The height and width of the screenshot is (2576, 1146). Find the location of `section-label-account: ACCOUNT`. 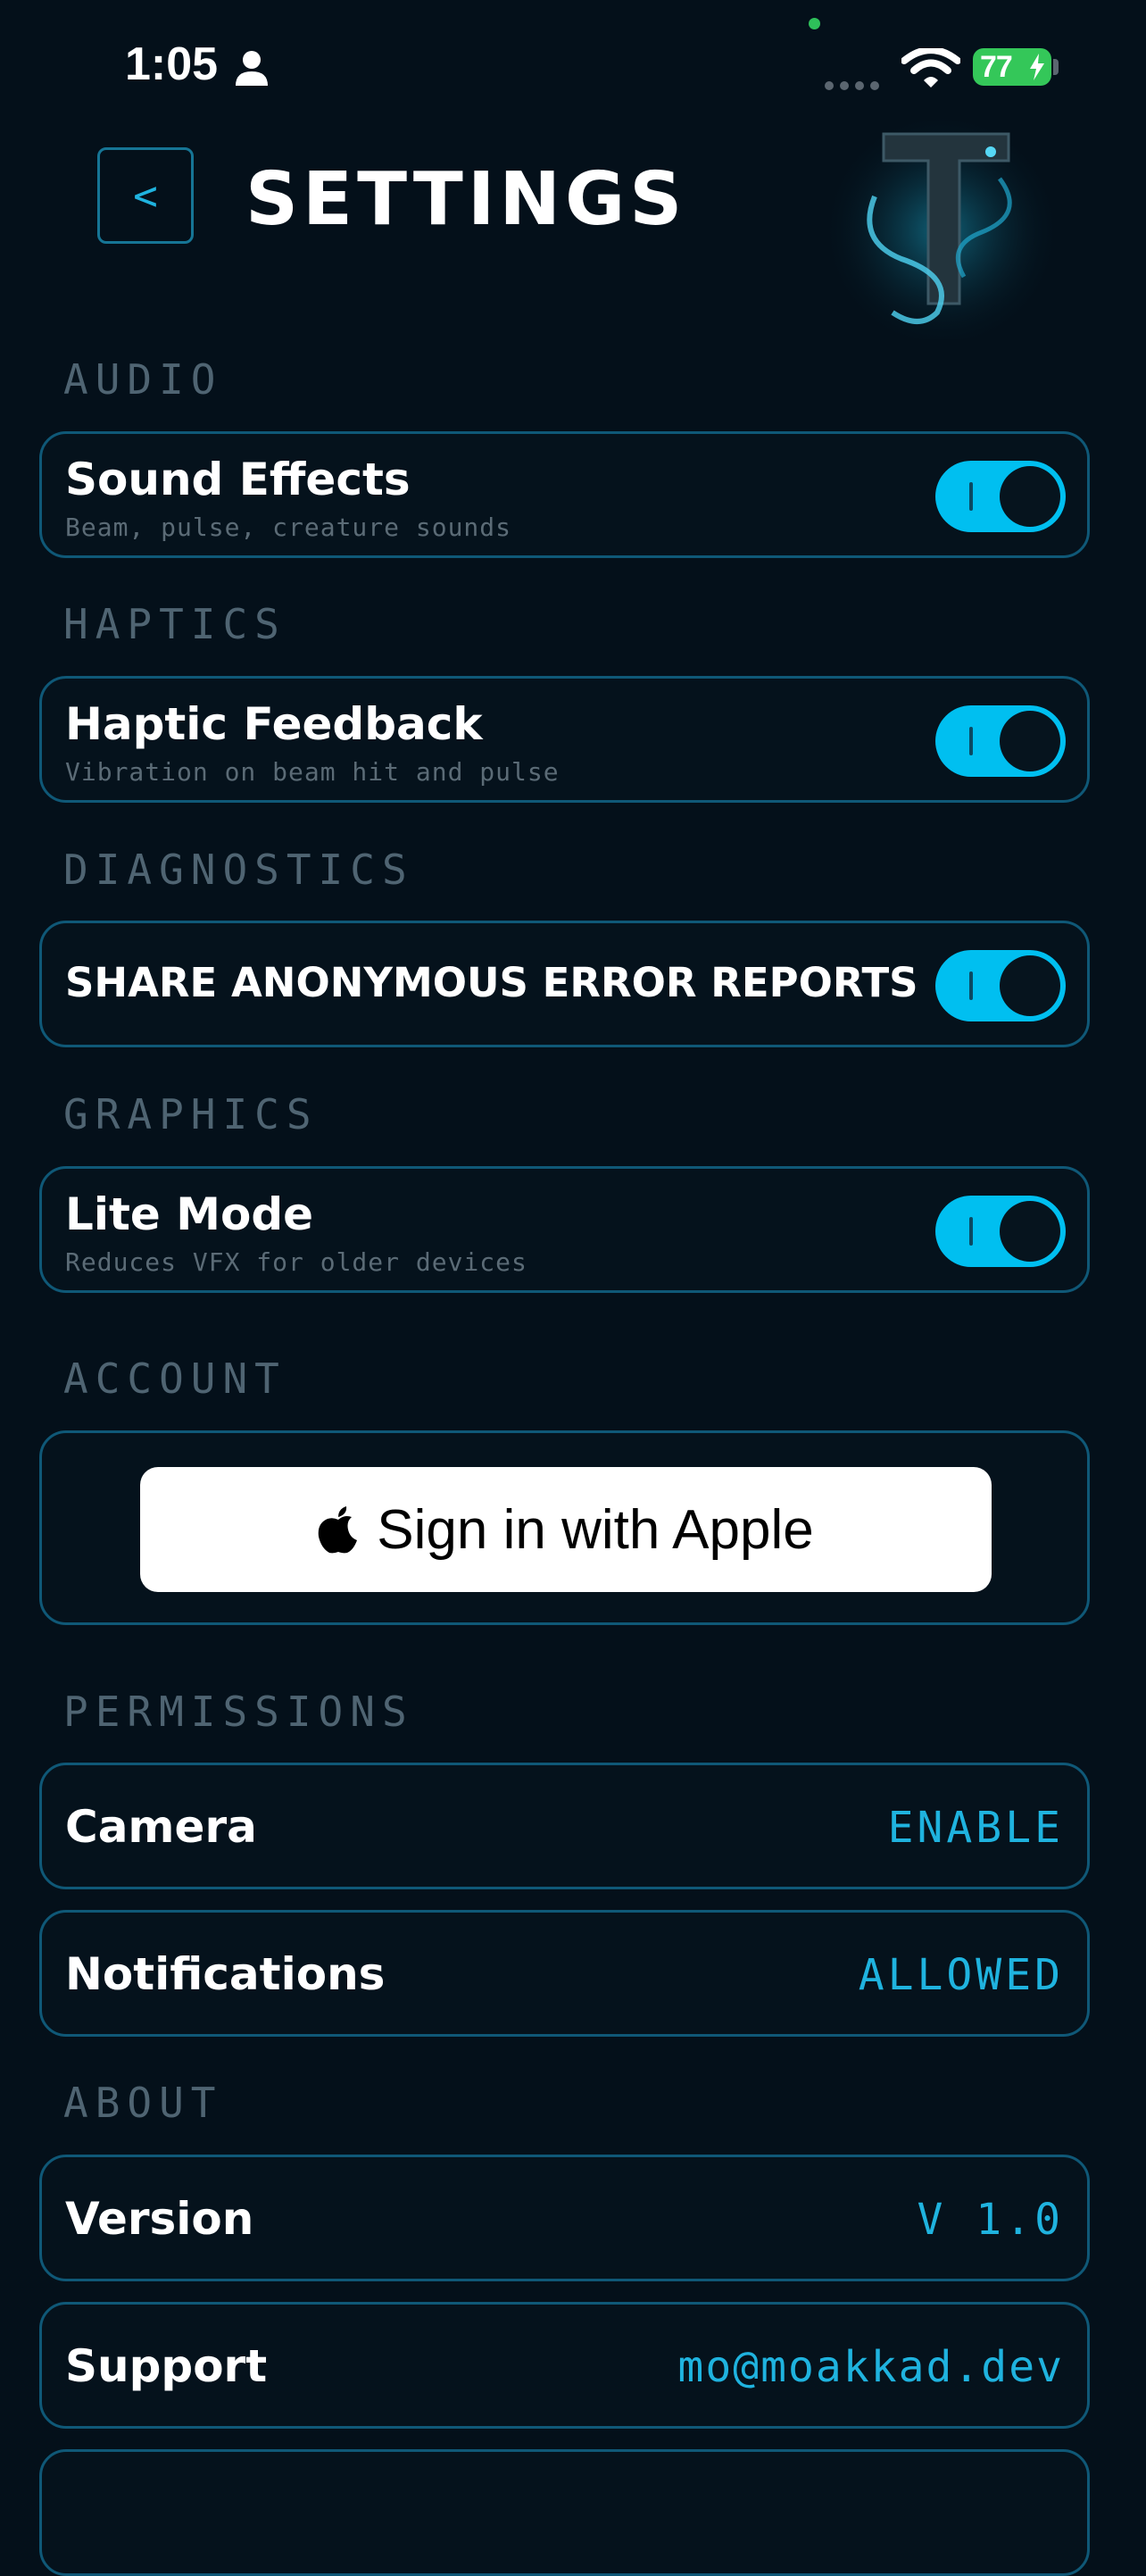

section-label-account: ACCOUNT is located at coordinates (174, 1379).